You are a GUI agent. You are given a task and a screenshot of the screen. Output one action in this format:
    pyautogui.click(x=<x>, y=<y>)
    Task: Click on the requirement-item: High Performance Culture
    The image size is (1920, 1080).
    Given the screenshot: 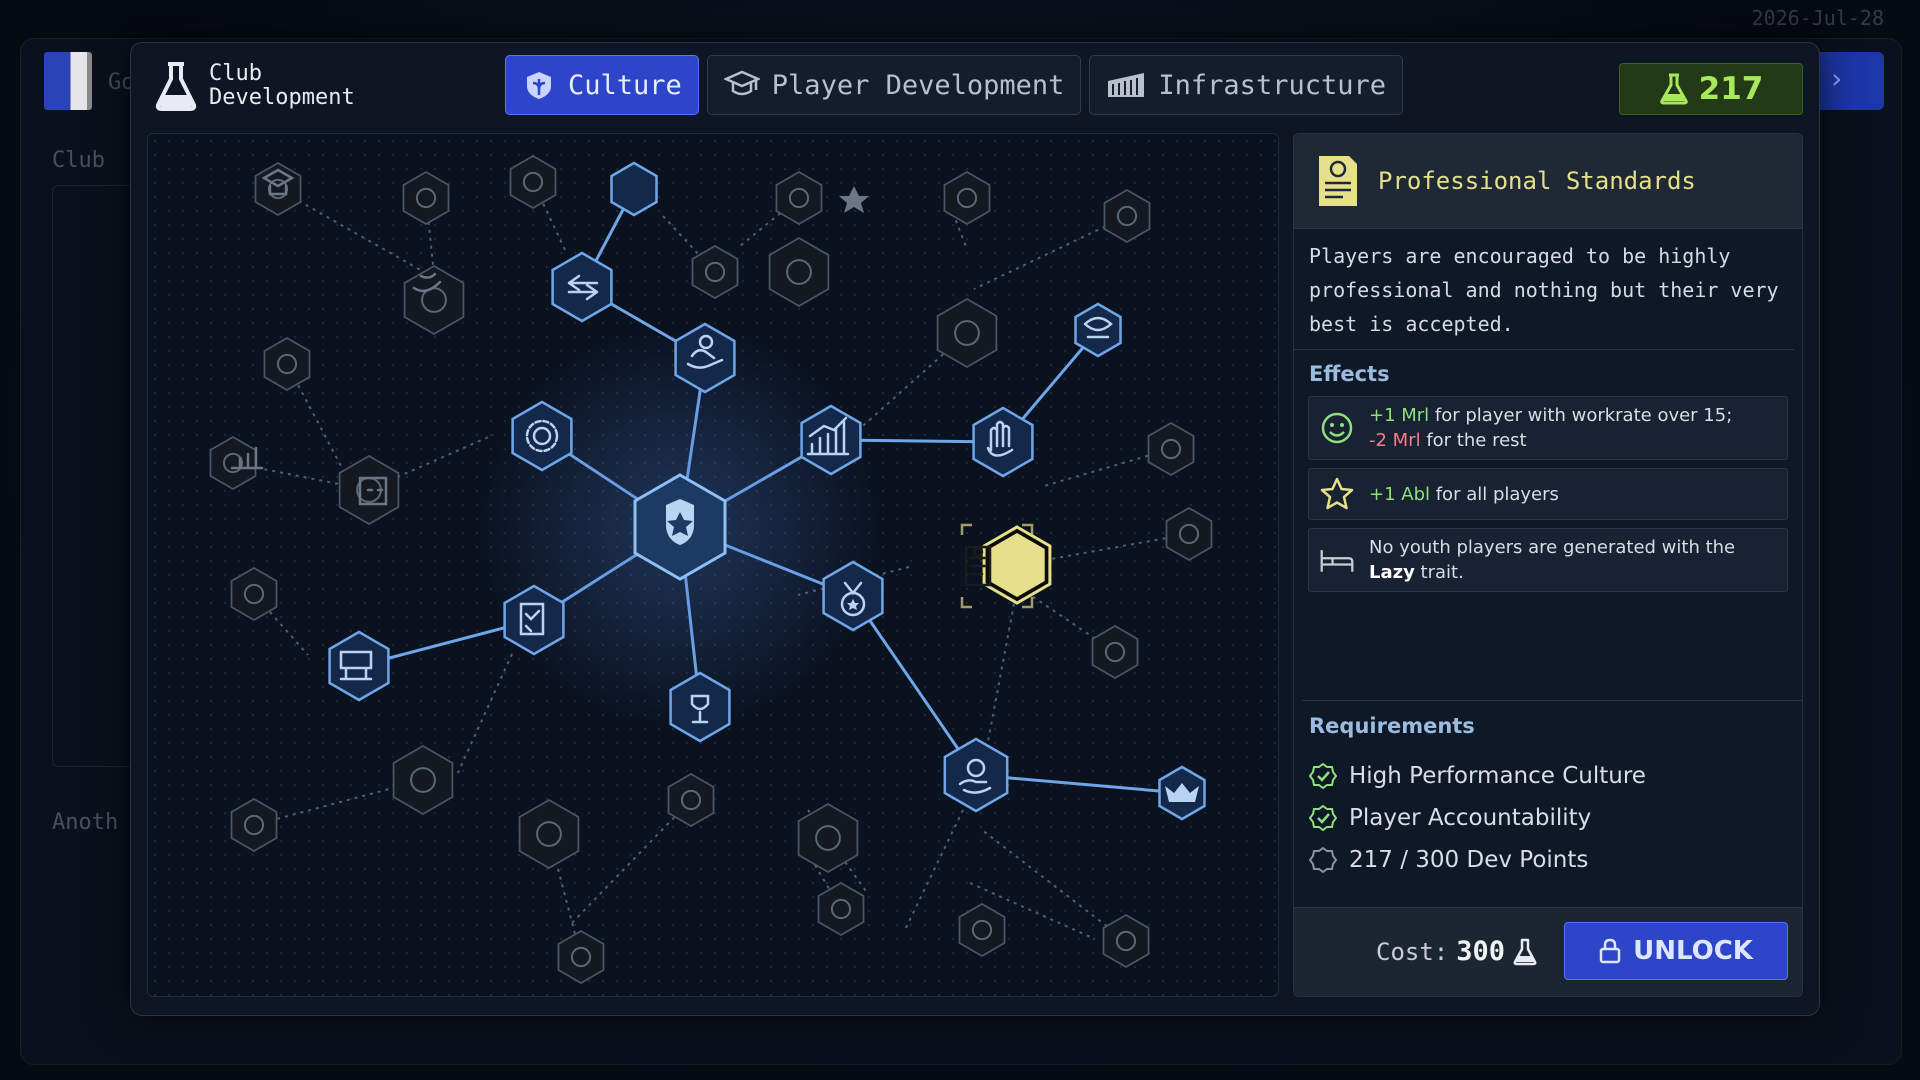 What is the action you would take?
    pyautogui.click(x=1548, y=776)
    